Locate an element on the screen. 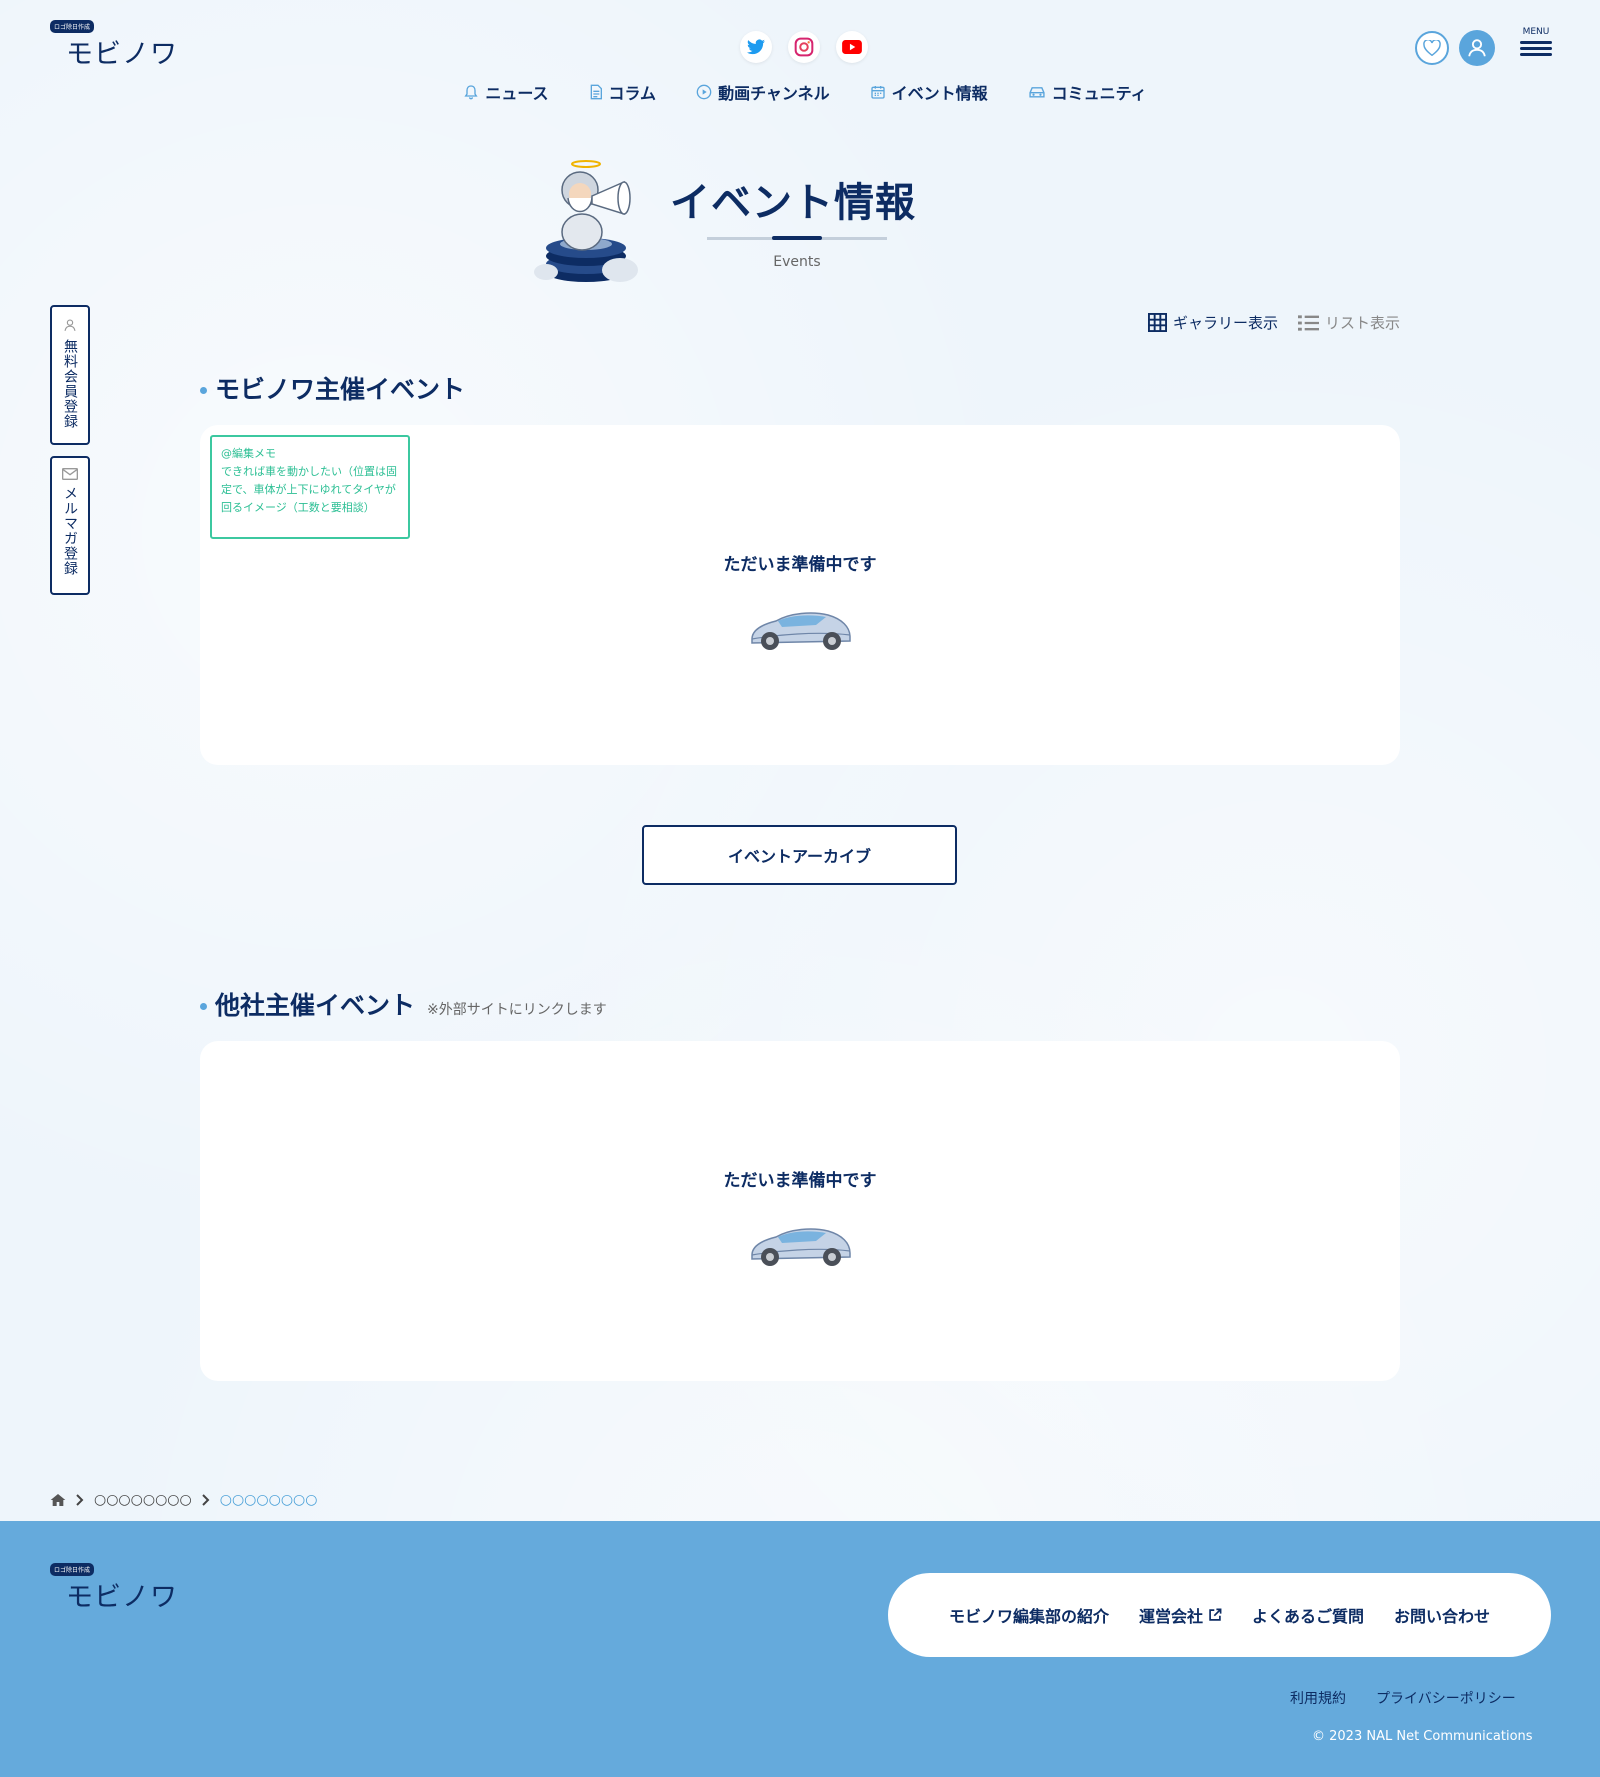  external-link-note: ※外部サイトにリンクします is located at coordinates (517, 1010).